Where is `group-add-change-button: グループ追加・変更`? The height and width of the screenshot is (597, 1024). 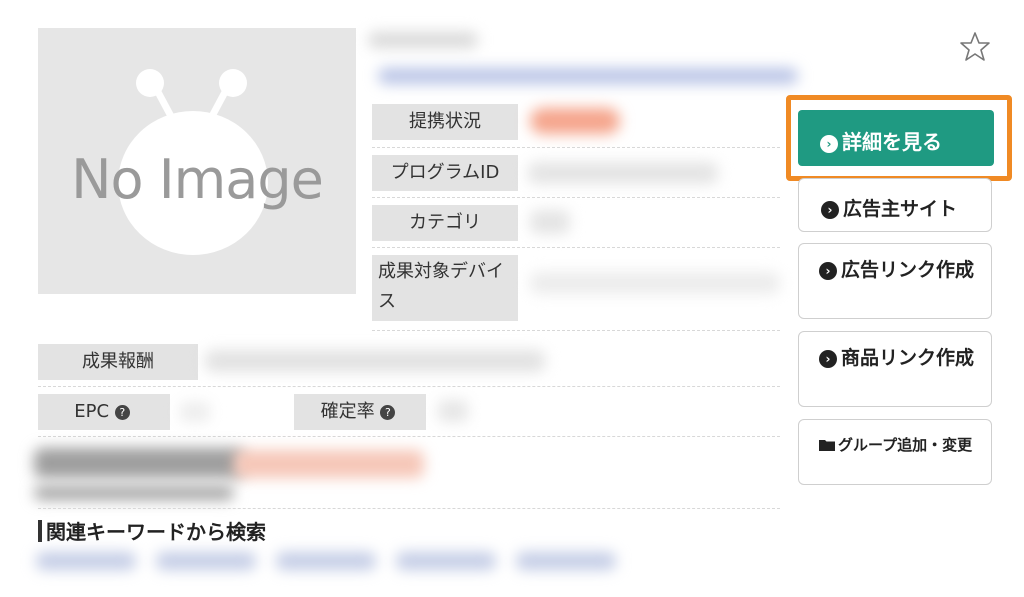 group-add-change-button: グループ追加・変更 is located at coordinates (895, 452).